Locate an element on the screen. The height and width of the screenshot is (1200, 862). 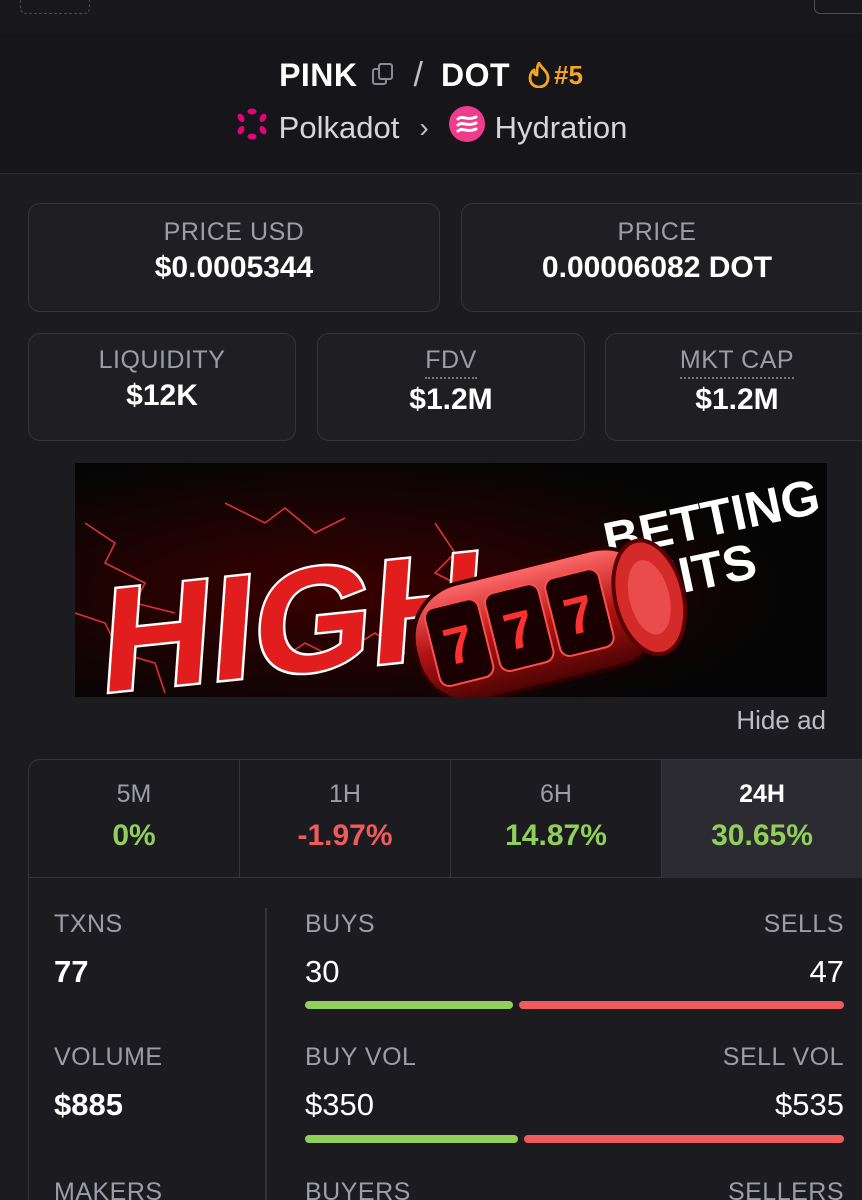
tab-5m: 5M 0% is located at coordinates (134, 819).